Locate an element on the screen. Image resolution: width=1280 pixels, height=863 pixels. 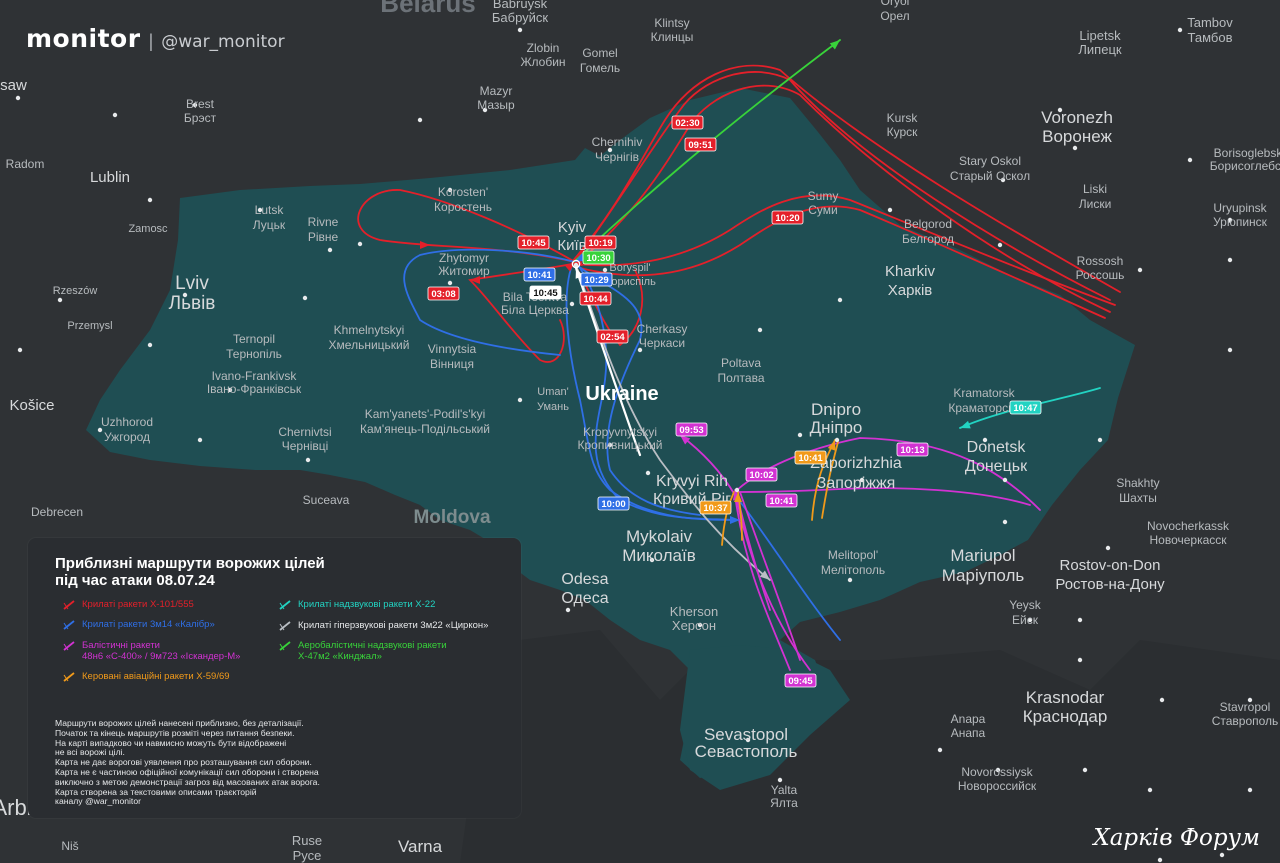
city-label: Шахты is located at coordinates (1138, 498).